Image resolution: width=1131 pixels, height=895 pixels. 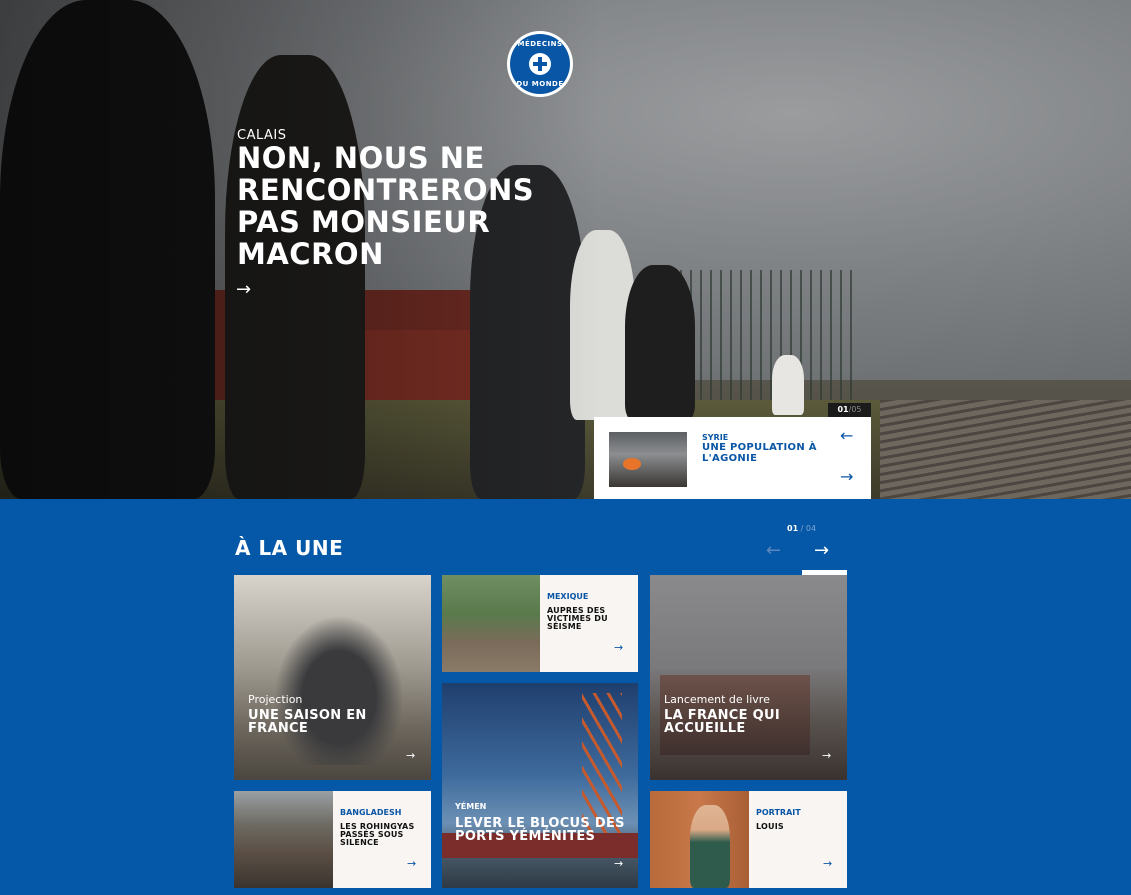 What do you see at coordinates (770, 345) in the screenshot?
I see `hero-fence` at bounding box center [770, 345].